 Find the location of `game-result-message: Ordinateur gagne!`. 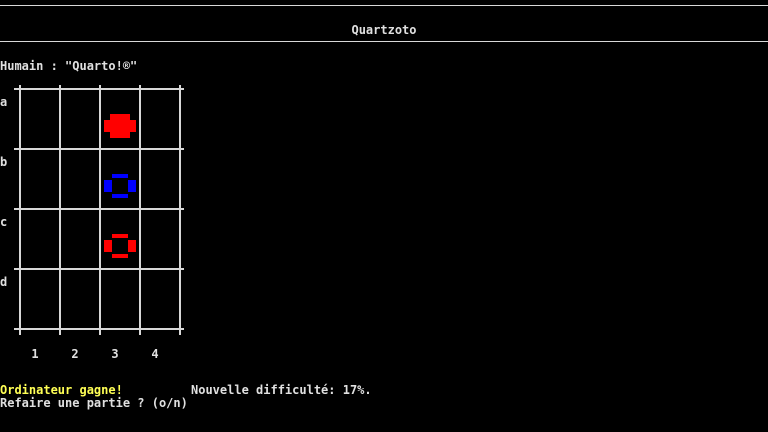

game-result-message: Ordinateur gagne! is located at coordinates (61, 390).